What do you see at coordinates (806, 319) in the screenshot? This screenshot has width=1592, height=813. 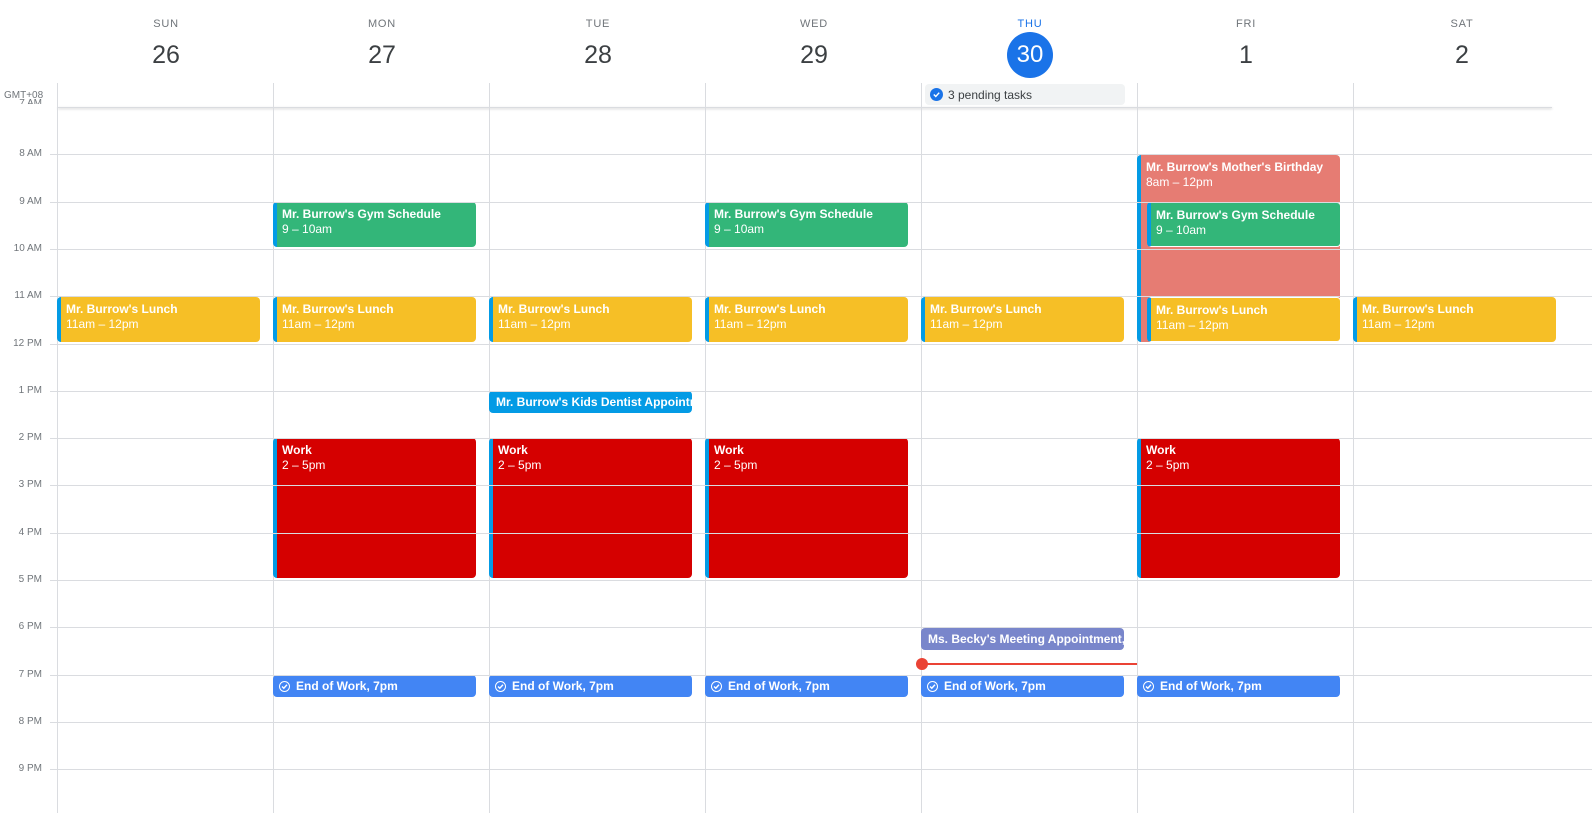 I see `event-lunch-wed: Mr. Burrow's Lunch 11am – 12pm` at bounding box center [806, 319].